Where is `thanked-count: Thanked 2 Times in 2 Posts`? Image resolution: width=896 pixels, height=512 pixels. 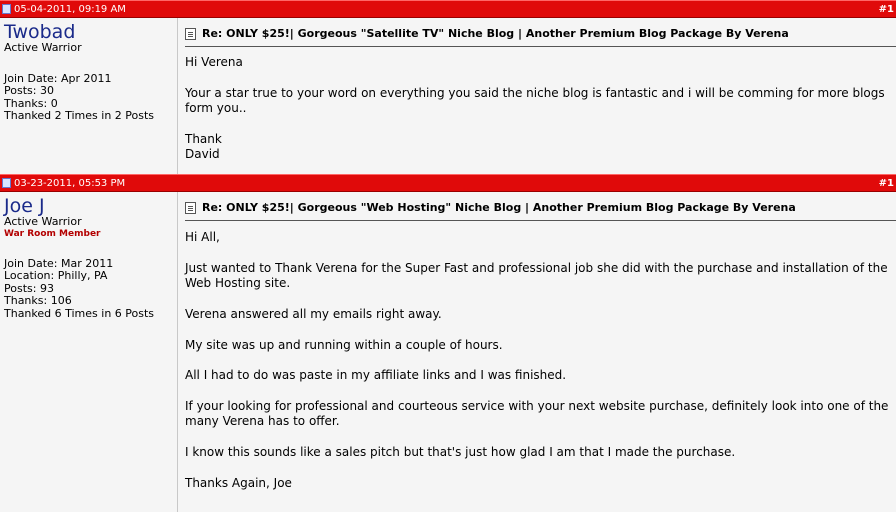
thanked-count: Thanked 2 Times in 2 Posts is located at coordinates (79, 115).